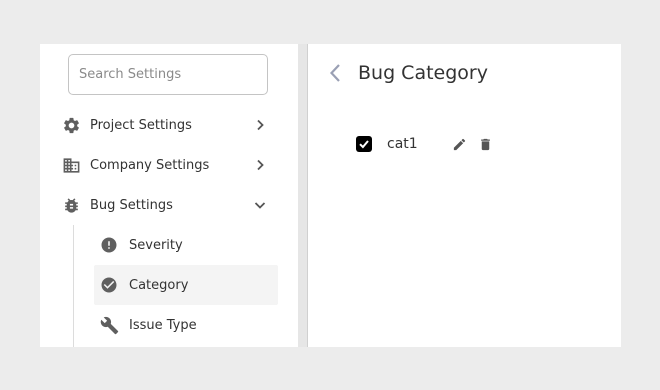 The image size is (660, 390). Describe the element at coordinates (73, 286) in the screenshot. I see `tree-connector-line` at that location.